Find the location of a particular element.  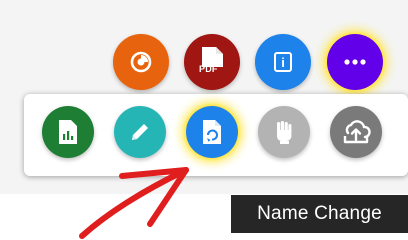

tooltip-text: Name Change is located at coordinates (319, 213).